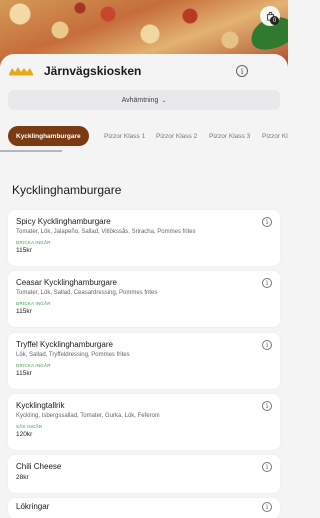 This screenshot has width=320, height=518. I want to click on menu-item-title: Tryffel Kycklinghamburgare, so click(64, 344).